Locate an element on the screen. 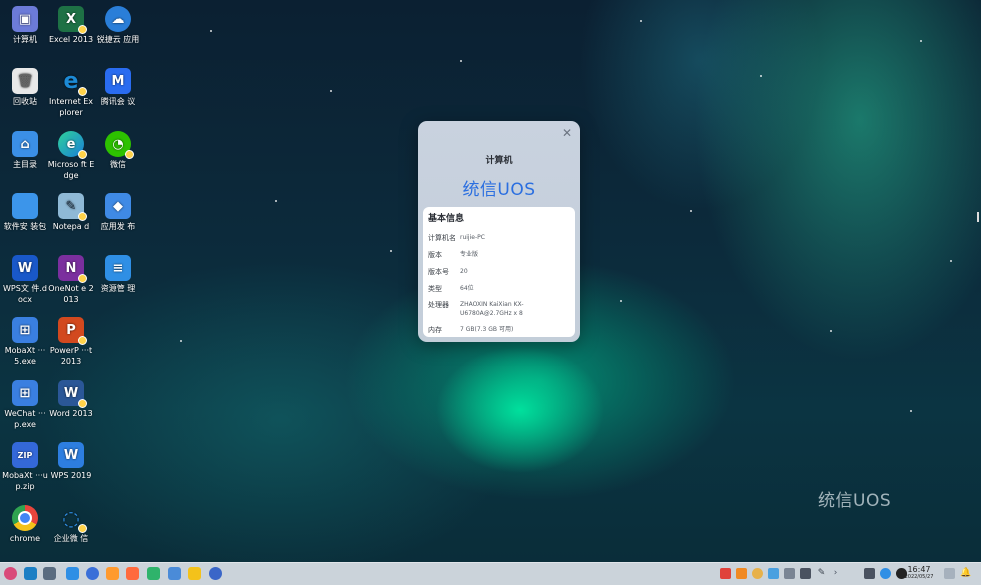 The image size is (981, 585). desktop-icon-wps: W WPS 2019 is located at coordinates (71, 459).